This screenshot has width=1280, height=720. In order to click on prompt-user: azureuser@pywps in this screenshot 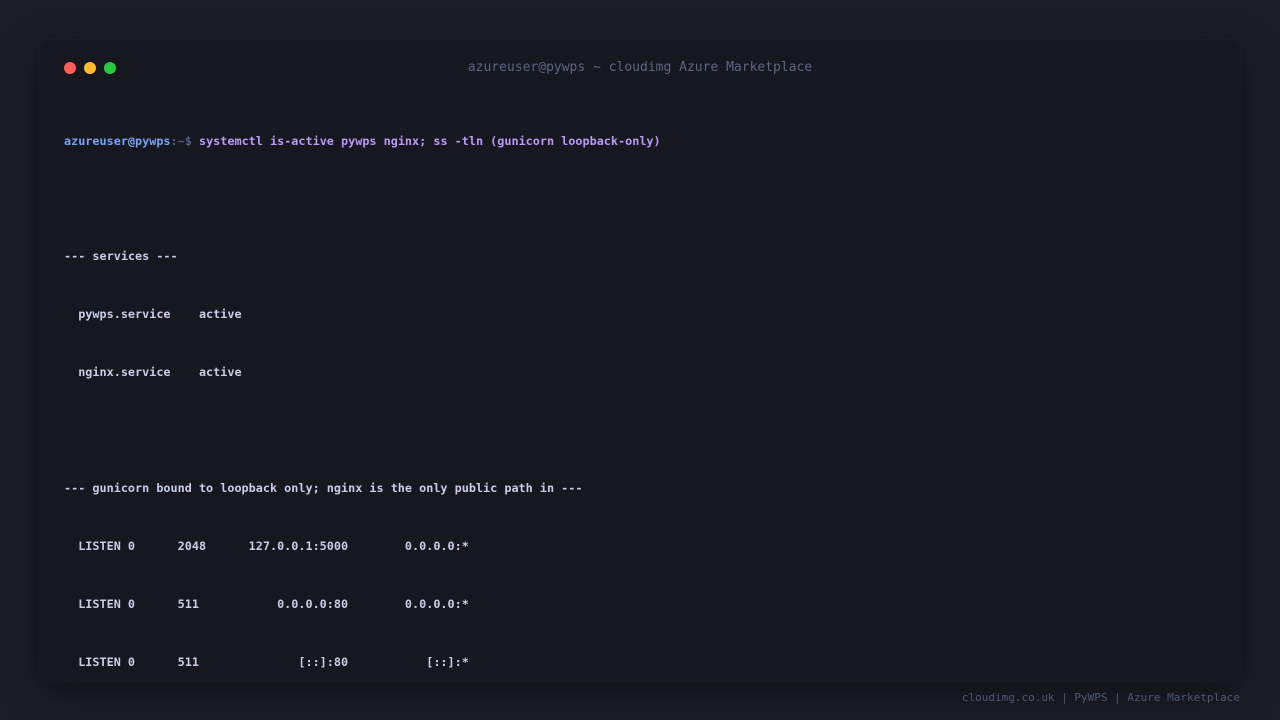, I will do `click(117, 140)`.